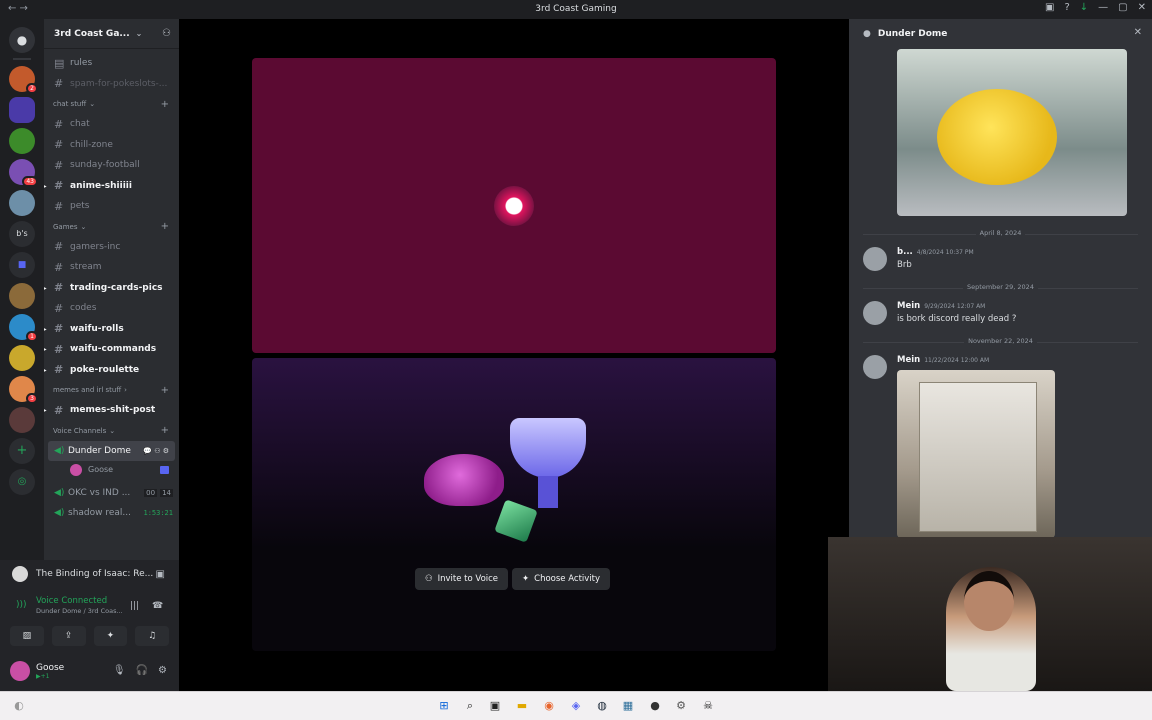 The image size is (1152, 720). What do you see at coordinates (22, 234) in the screenshot?
I see `server-folder: b's` at bounding box center [22, 234].